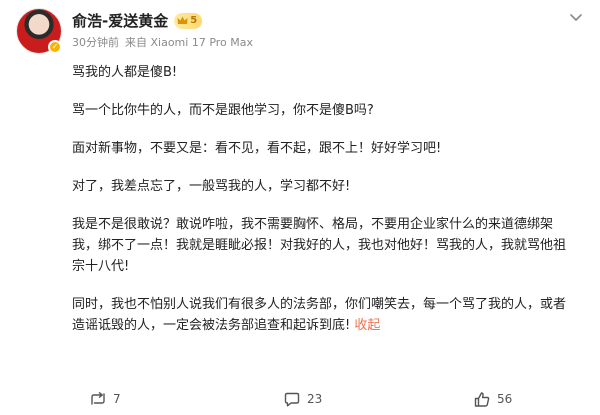 Image resolution: width=600 pixels, height=415 pixels. I want to click on action-bar: 7 23 56, so click(300, 399).